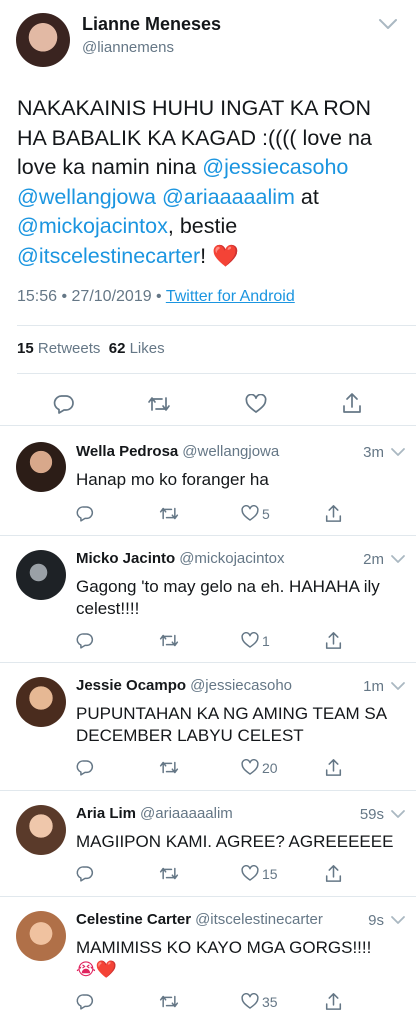 The width and height of the screenshot is (416, 1024). What do you see at coordinates (270, 874) in the screenshot?
I see `like-count: 15` at bounding box center [270, 874].